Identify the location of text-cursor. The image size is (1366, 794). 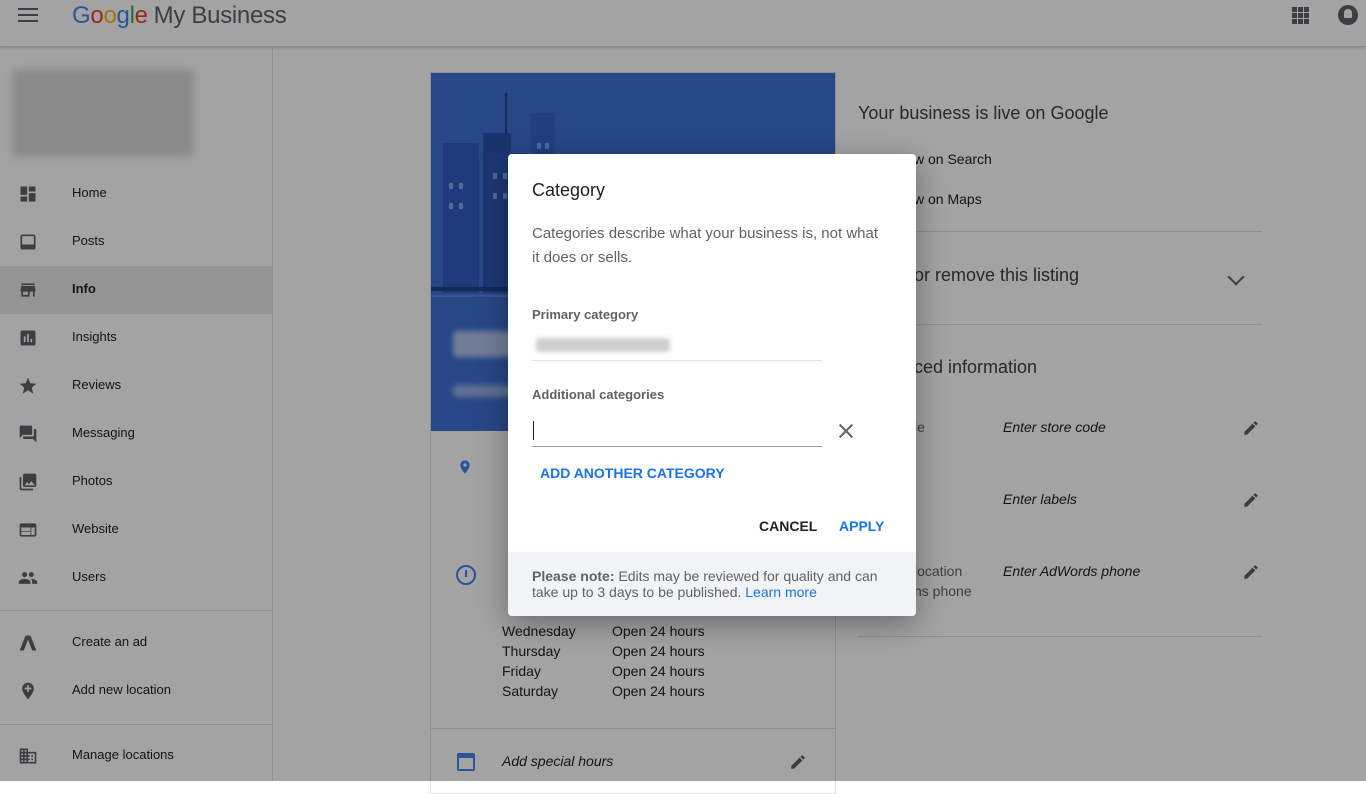
(533, 430).